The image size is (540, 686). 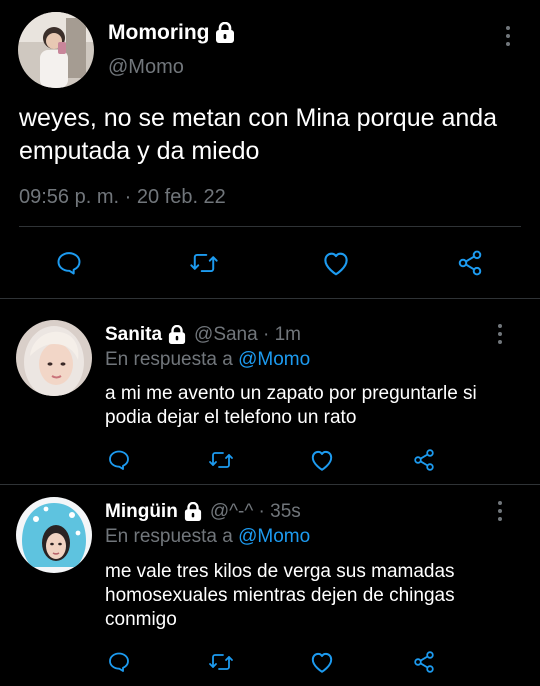 What do you see at coordinates (203, 512) in the screenshot?
I see `reply-author: Mingüin @^-^ · 35s` at bounding box center [203, 512].